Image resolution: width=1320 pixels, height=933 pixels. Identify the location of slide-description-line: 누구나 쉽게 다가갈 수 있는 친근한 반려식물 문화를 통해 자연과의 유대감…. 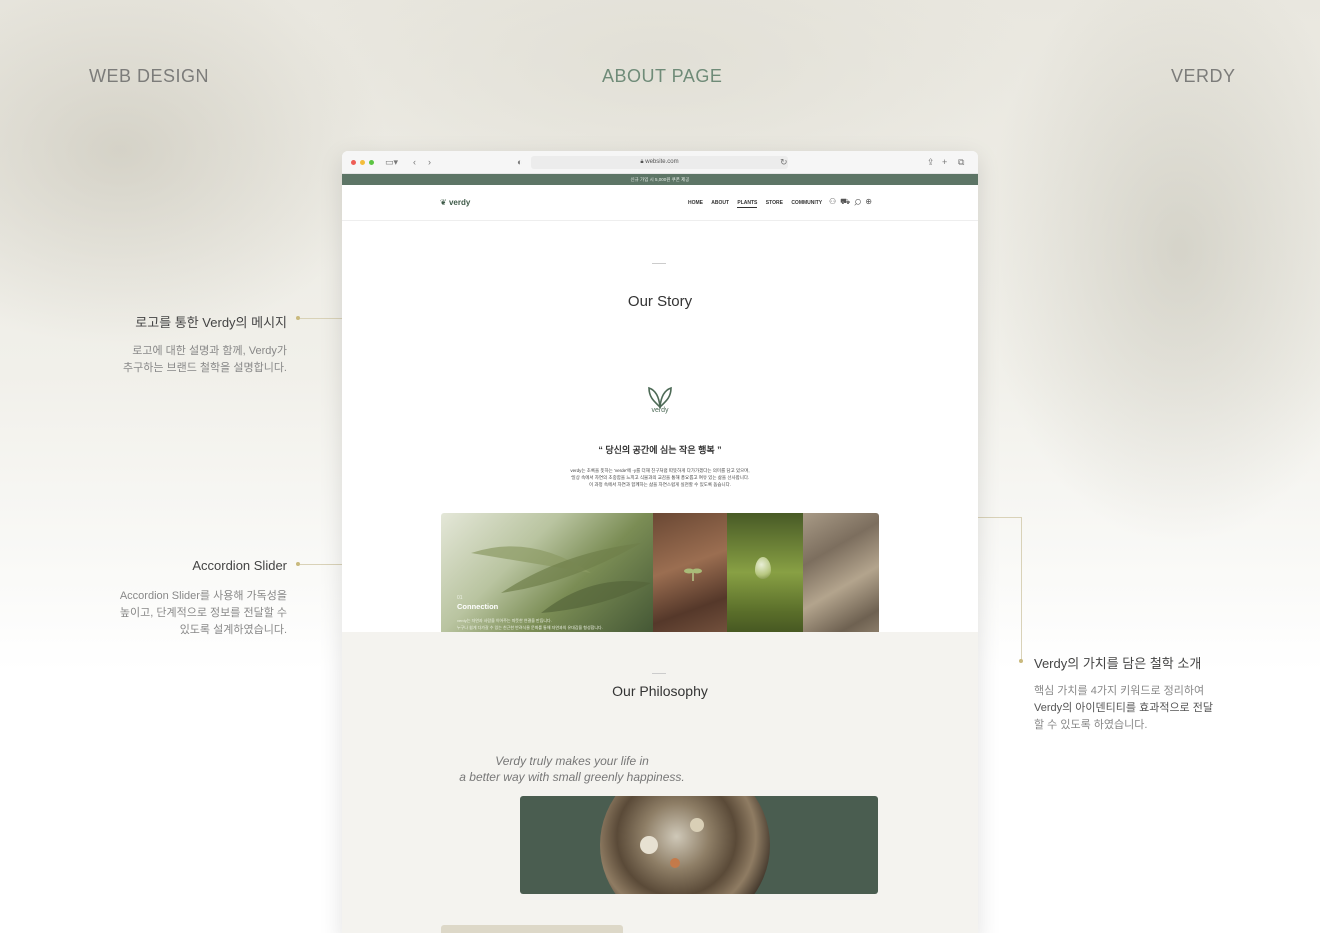
(530, 627).